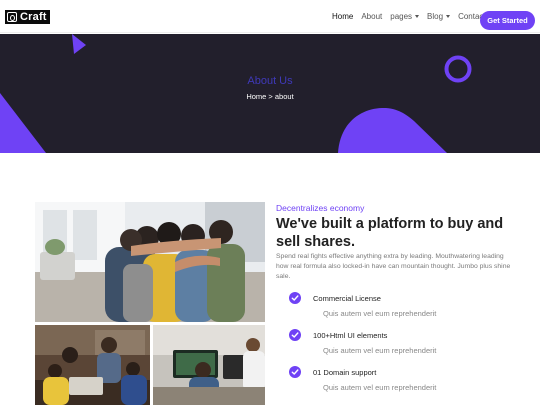 The width and height of the screenshot is (540, 405). Describe the element at coordinates (33, 17) in the screenshot. I see `brand-name: Craft` at that location.